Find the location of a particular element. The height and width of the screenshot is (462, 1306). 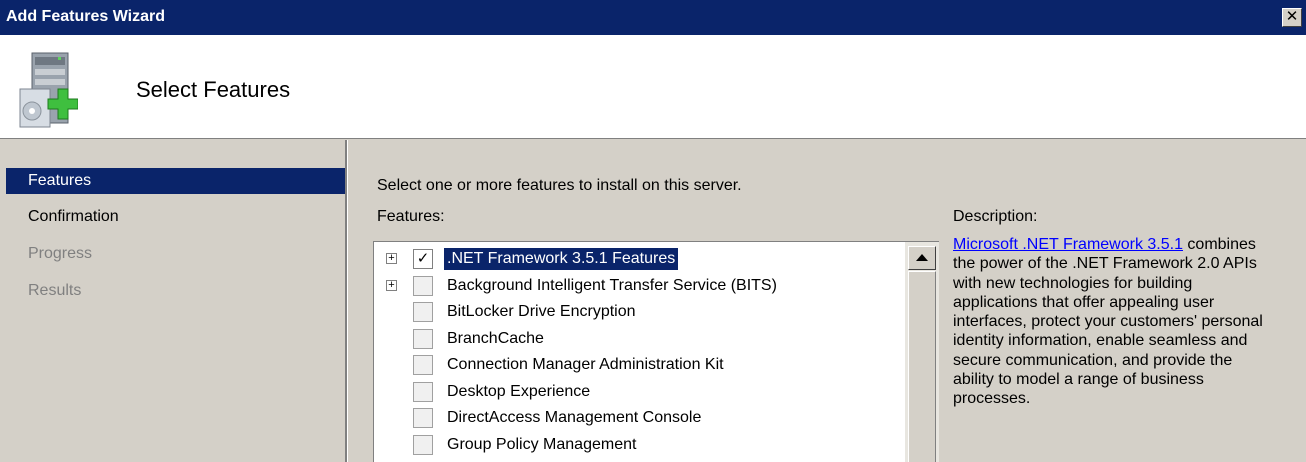

feature-label: Connection Manager Administration Kit is located at coordinates (585, 365).